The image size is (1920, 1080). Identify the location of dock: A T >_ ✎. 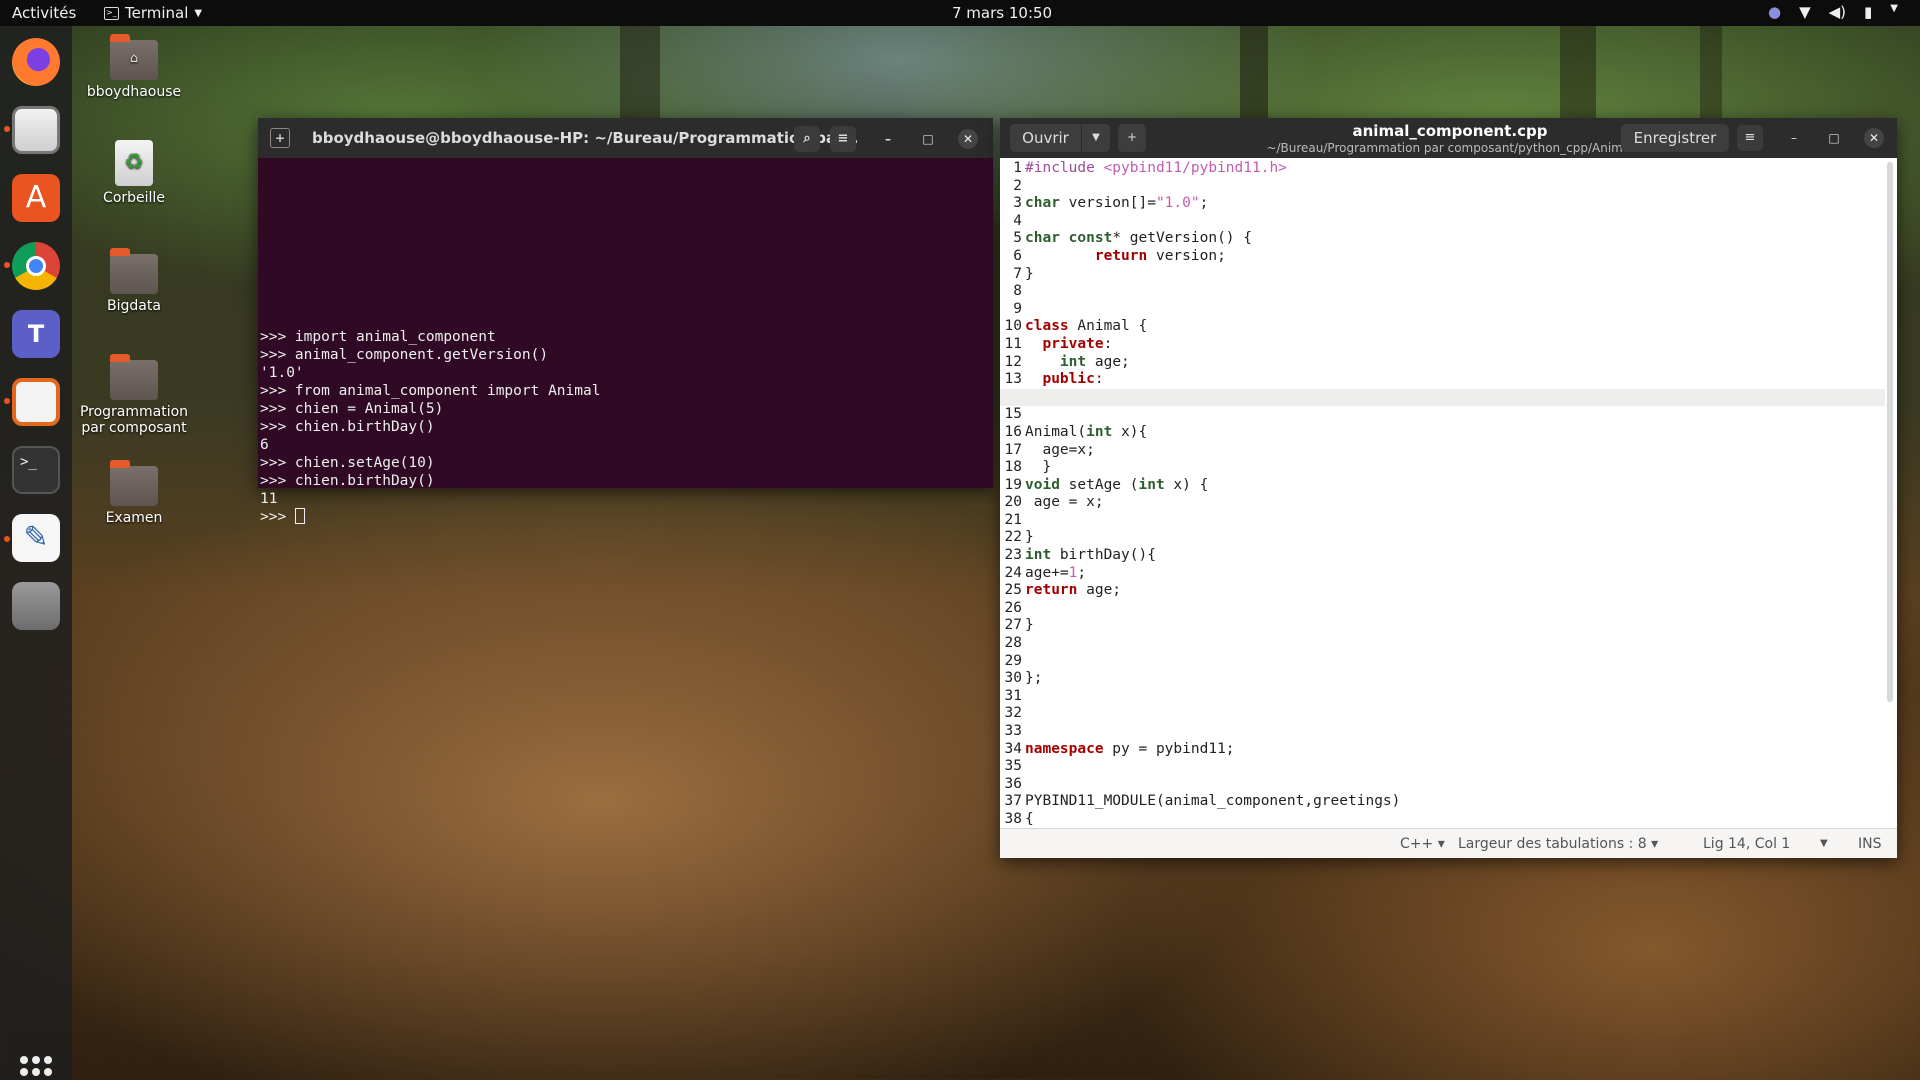
(36, 553).